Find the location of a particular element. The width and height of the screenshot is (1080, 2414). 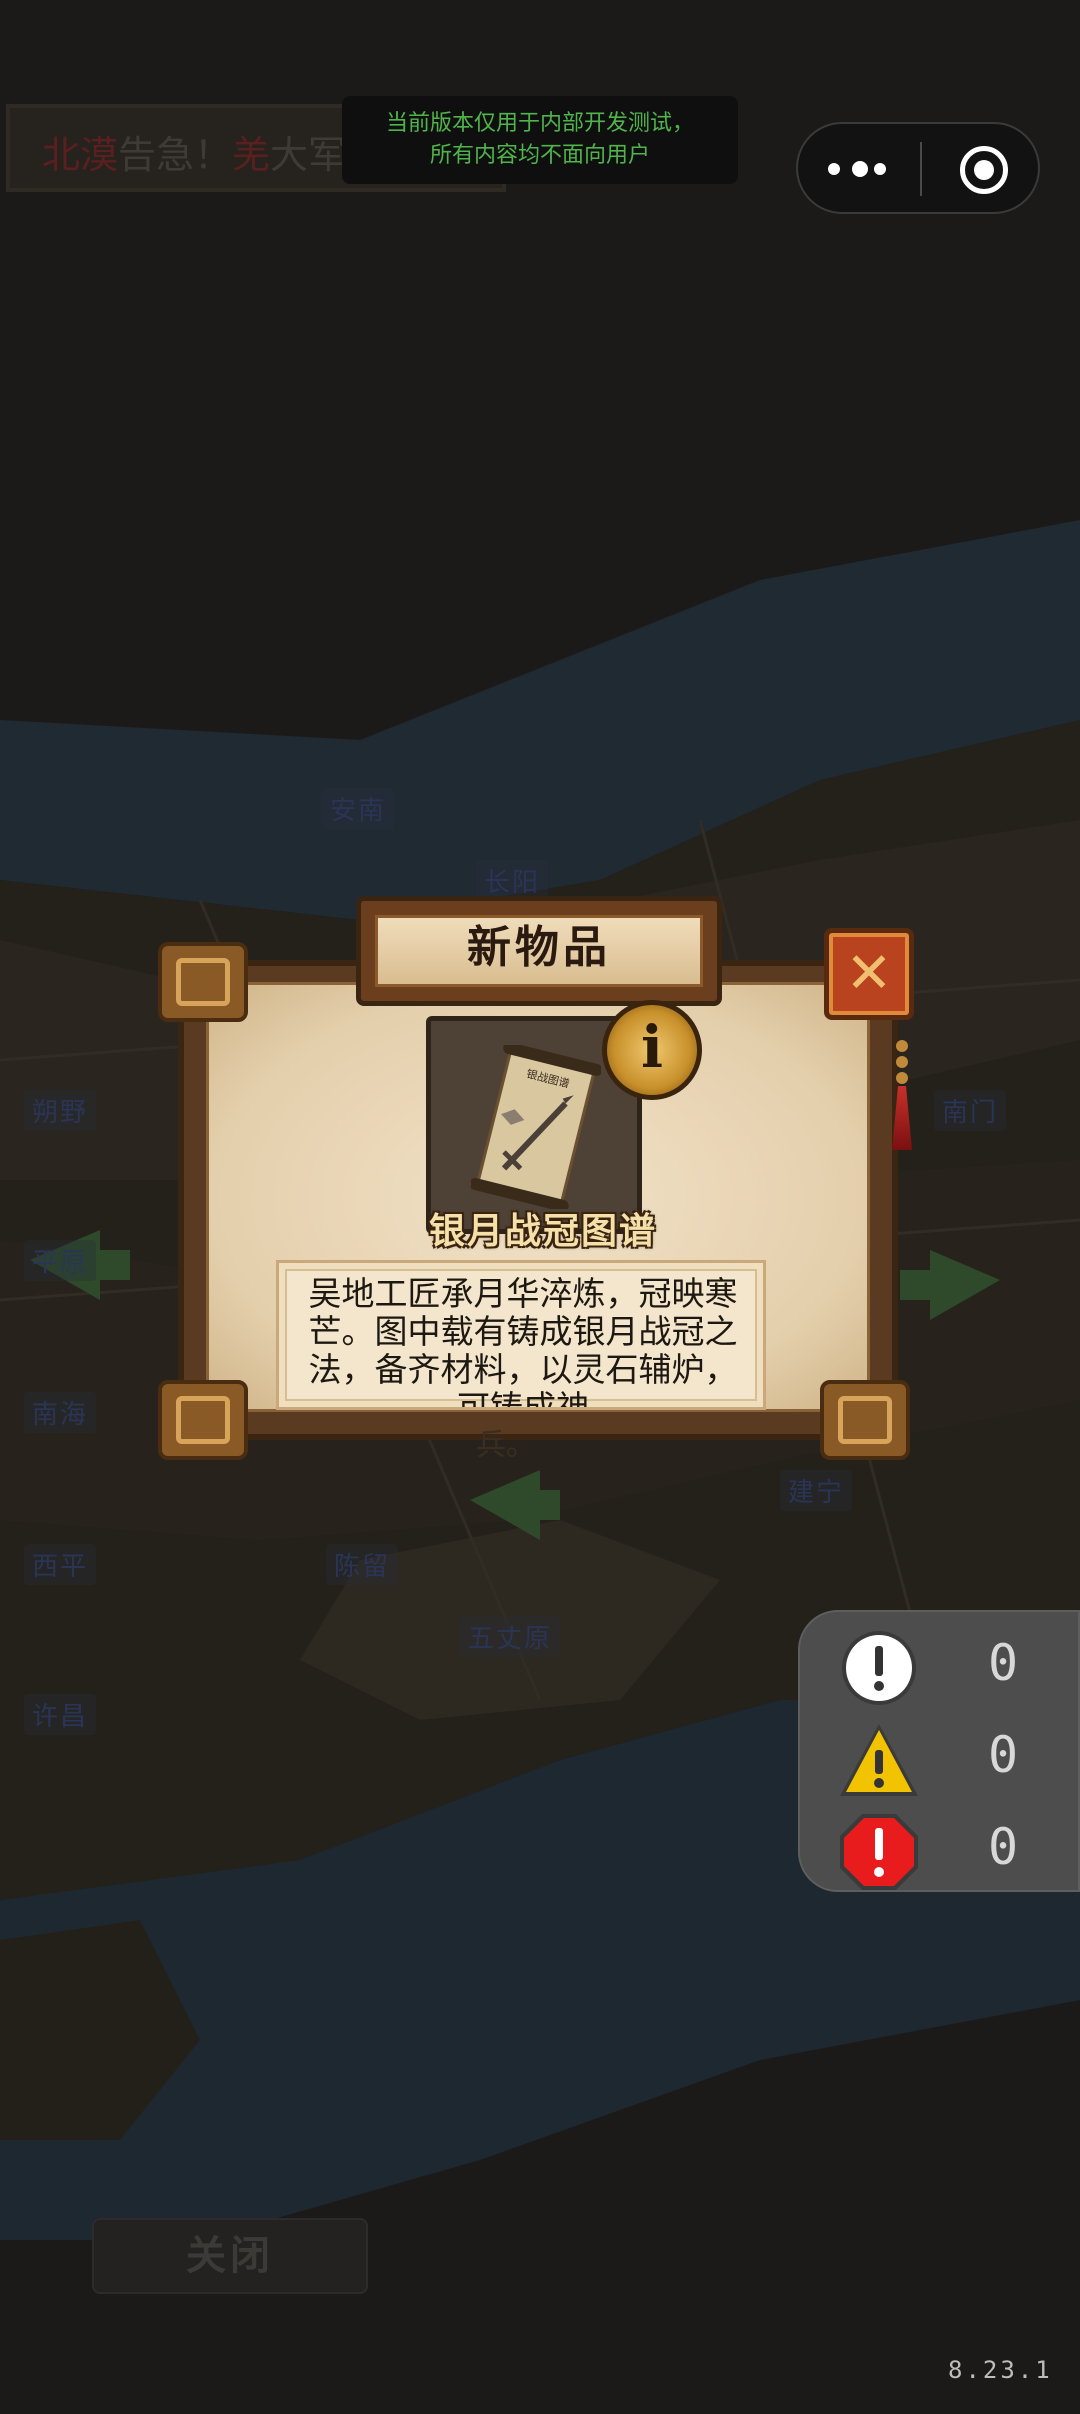

corner-knot-bottom-right is located at coordinates (865, 1420).